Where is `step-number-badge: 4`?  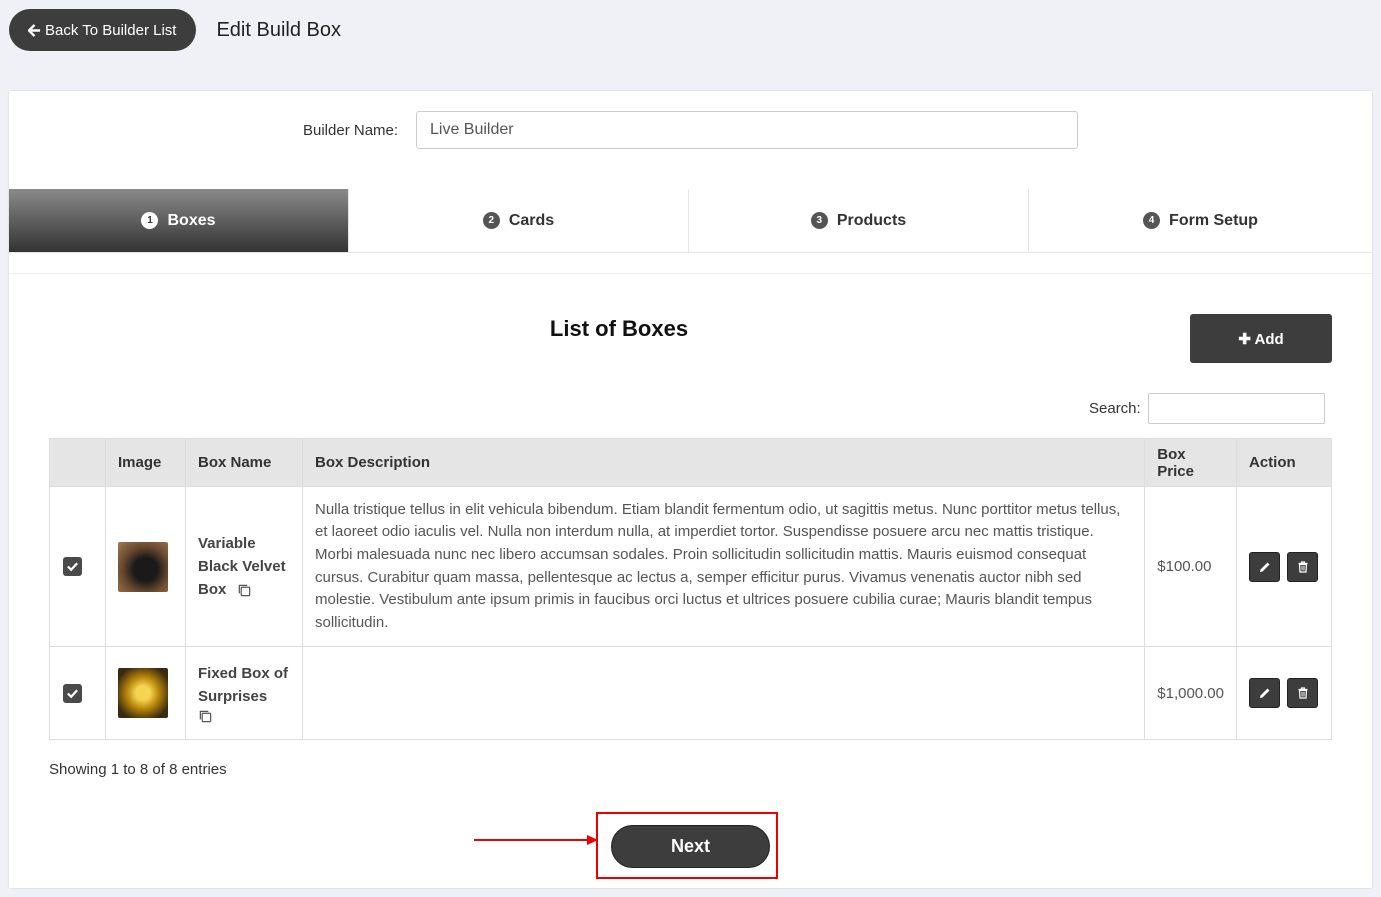 step-number-badge: 4 is located at coordinates (1152, 220).